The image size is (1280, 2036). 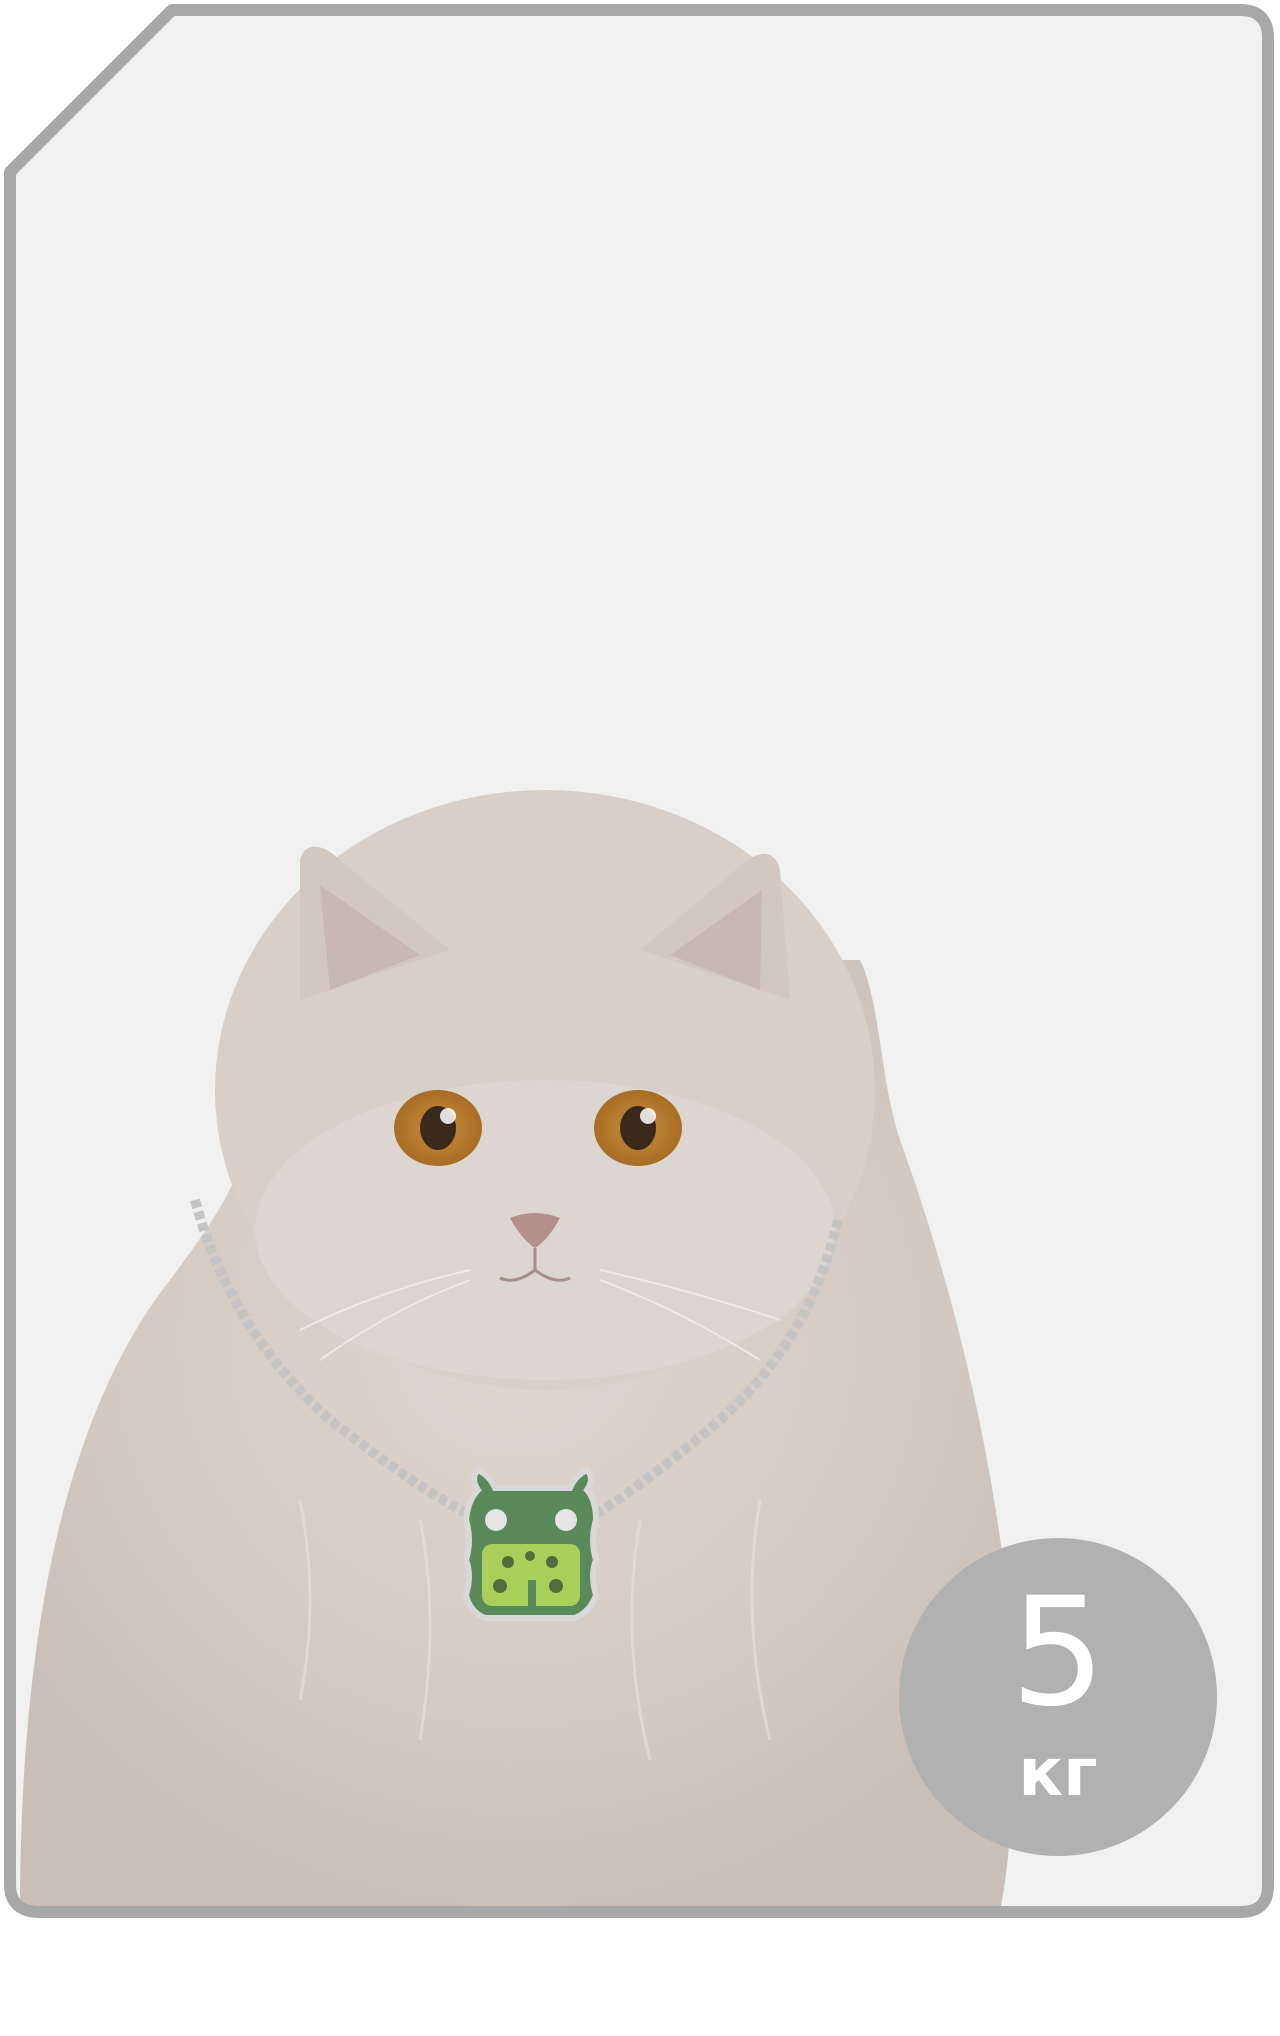 I want to click on weight-value: 5, so click(x=1058, y=1653).